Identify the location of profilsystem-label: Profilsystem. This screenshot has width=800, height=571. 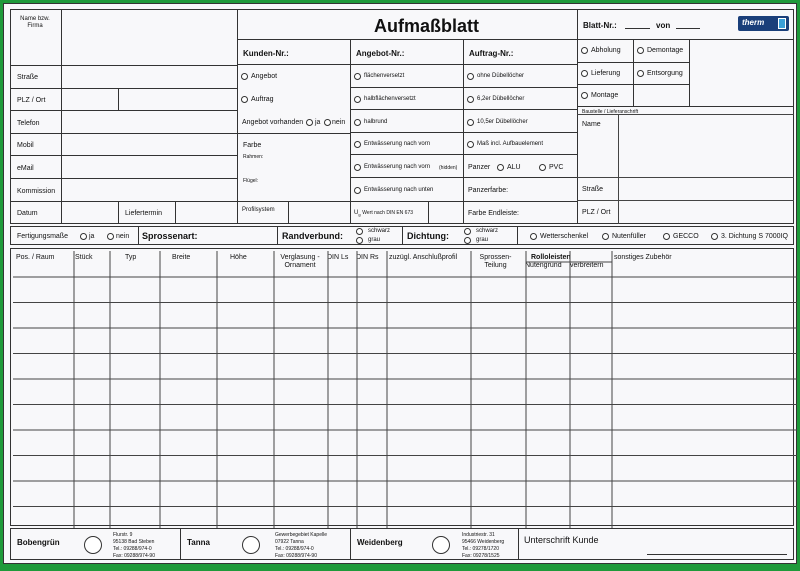
(258, 210).